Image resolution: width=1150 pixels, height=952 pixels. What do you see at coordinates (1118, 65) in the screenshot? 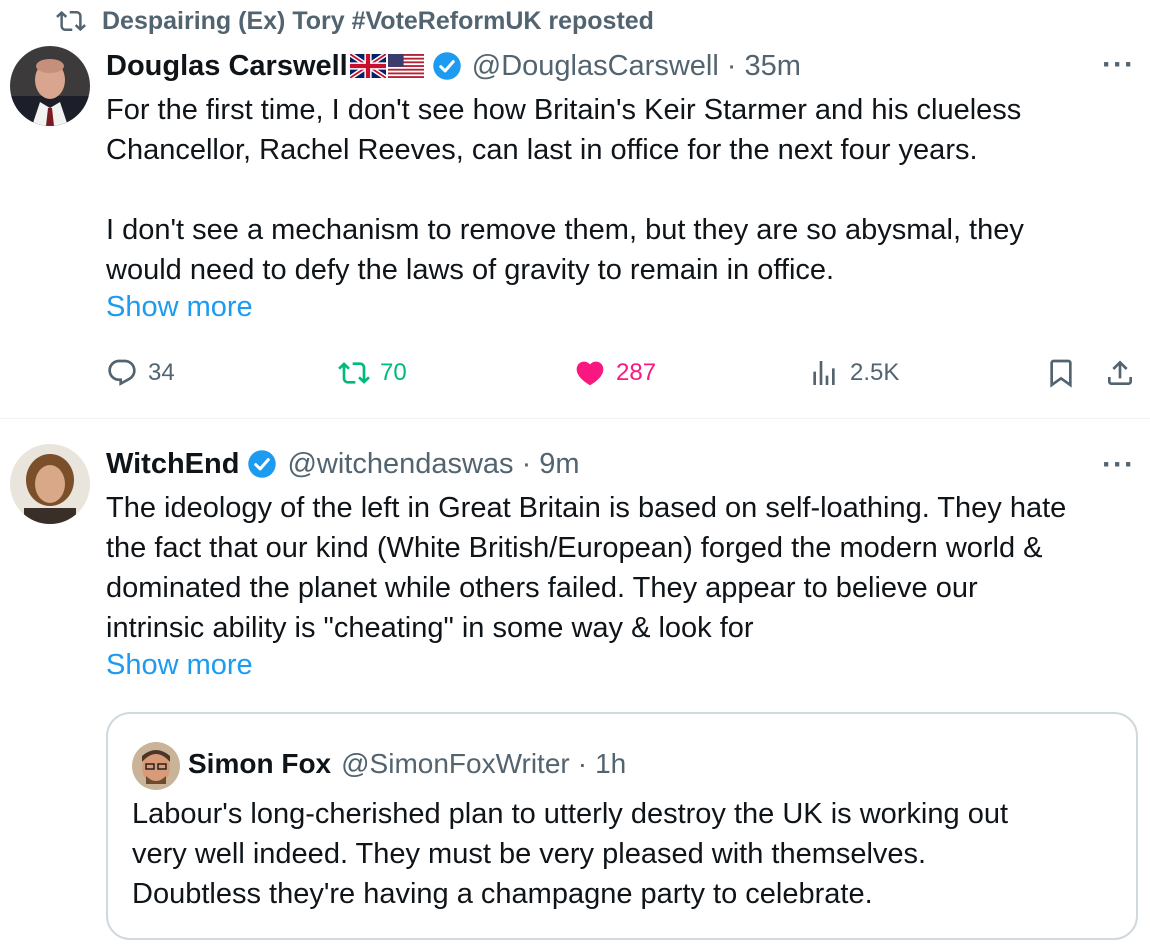
I see `tweet1-more-options-icon: ···` at bounding box center [1118, 65].